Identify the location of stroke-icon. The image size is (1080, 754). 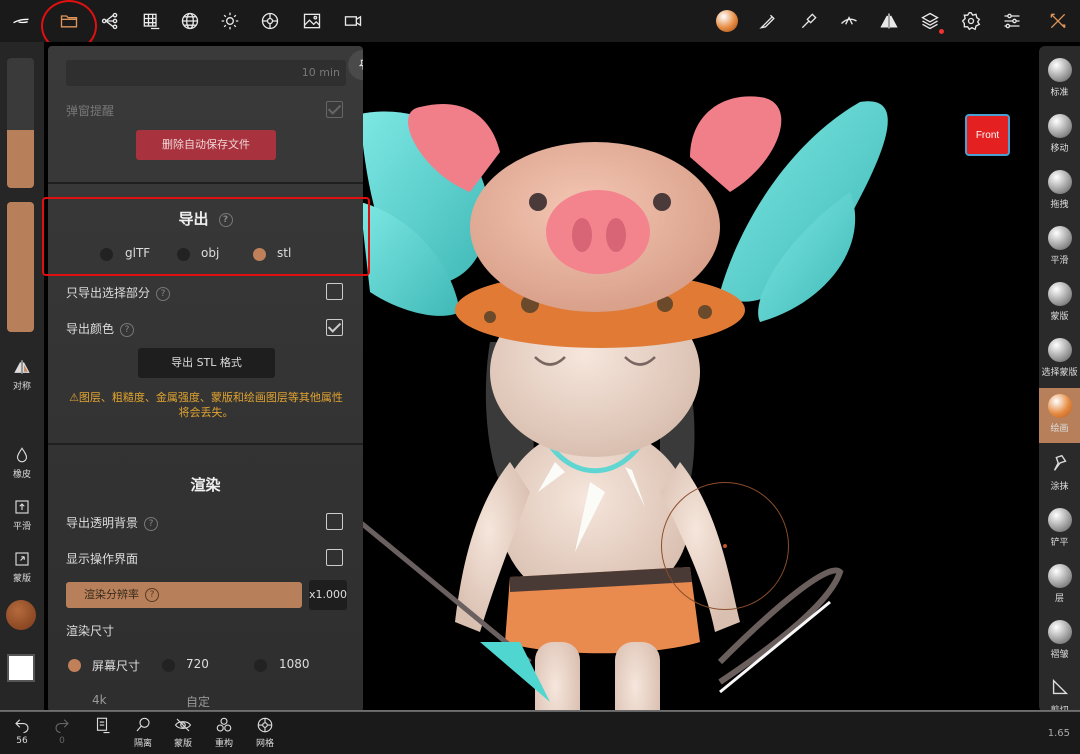
(849, 21).